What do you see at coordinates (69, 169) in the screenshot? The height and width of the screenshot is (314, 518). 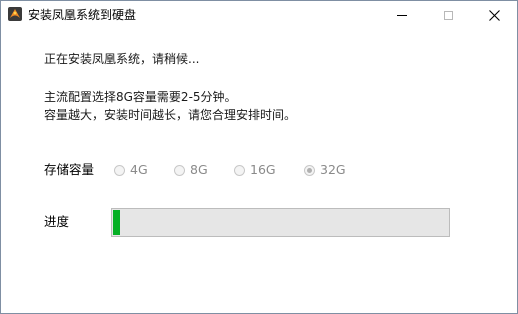 I see `storage-capacity-label: 存储容量` at bounding box center [69, 169].